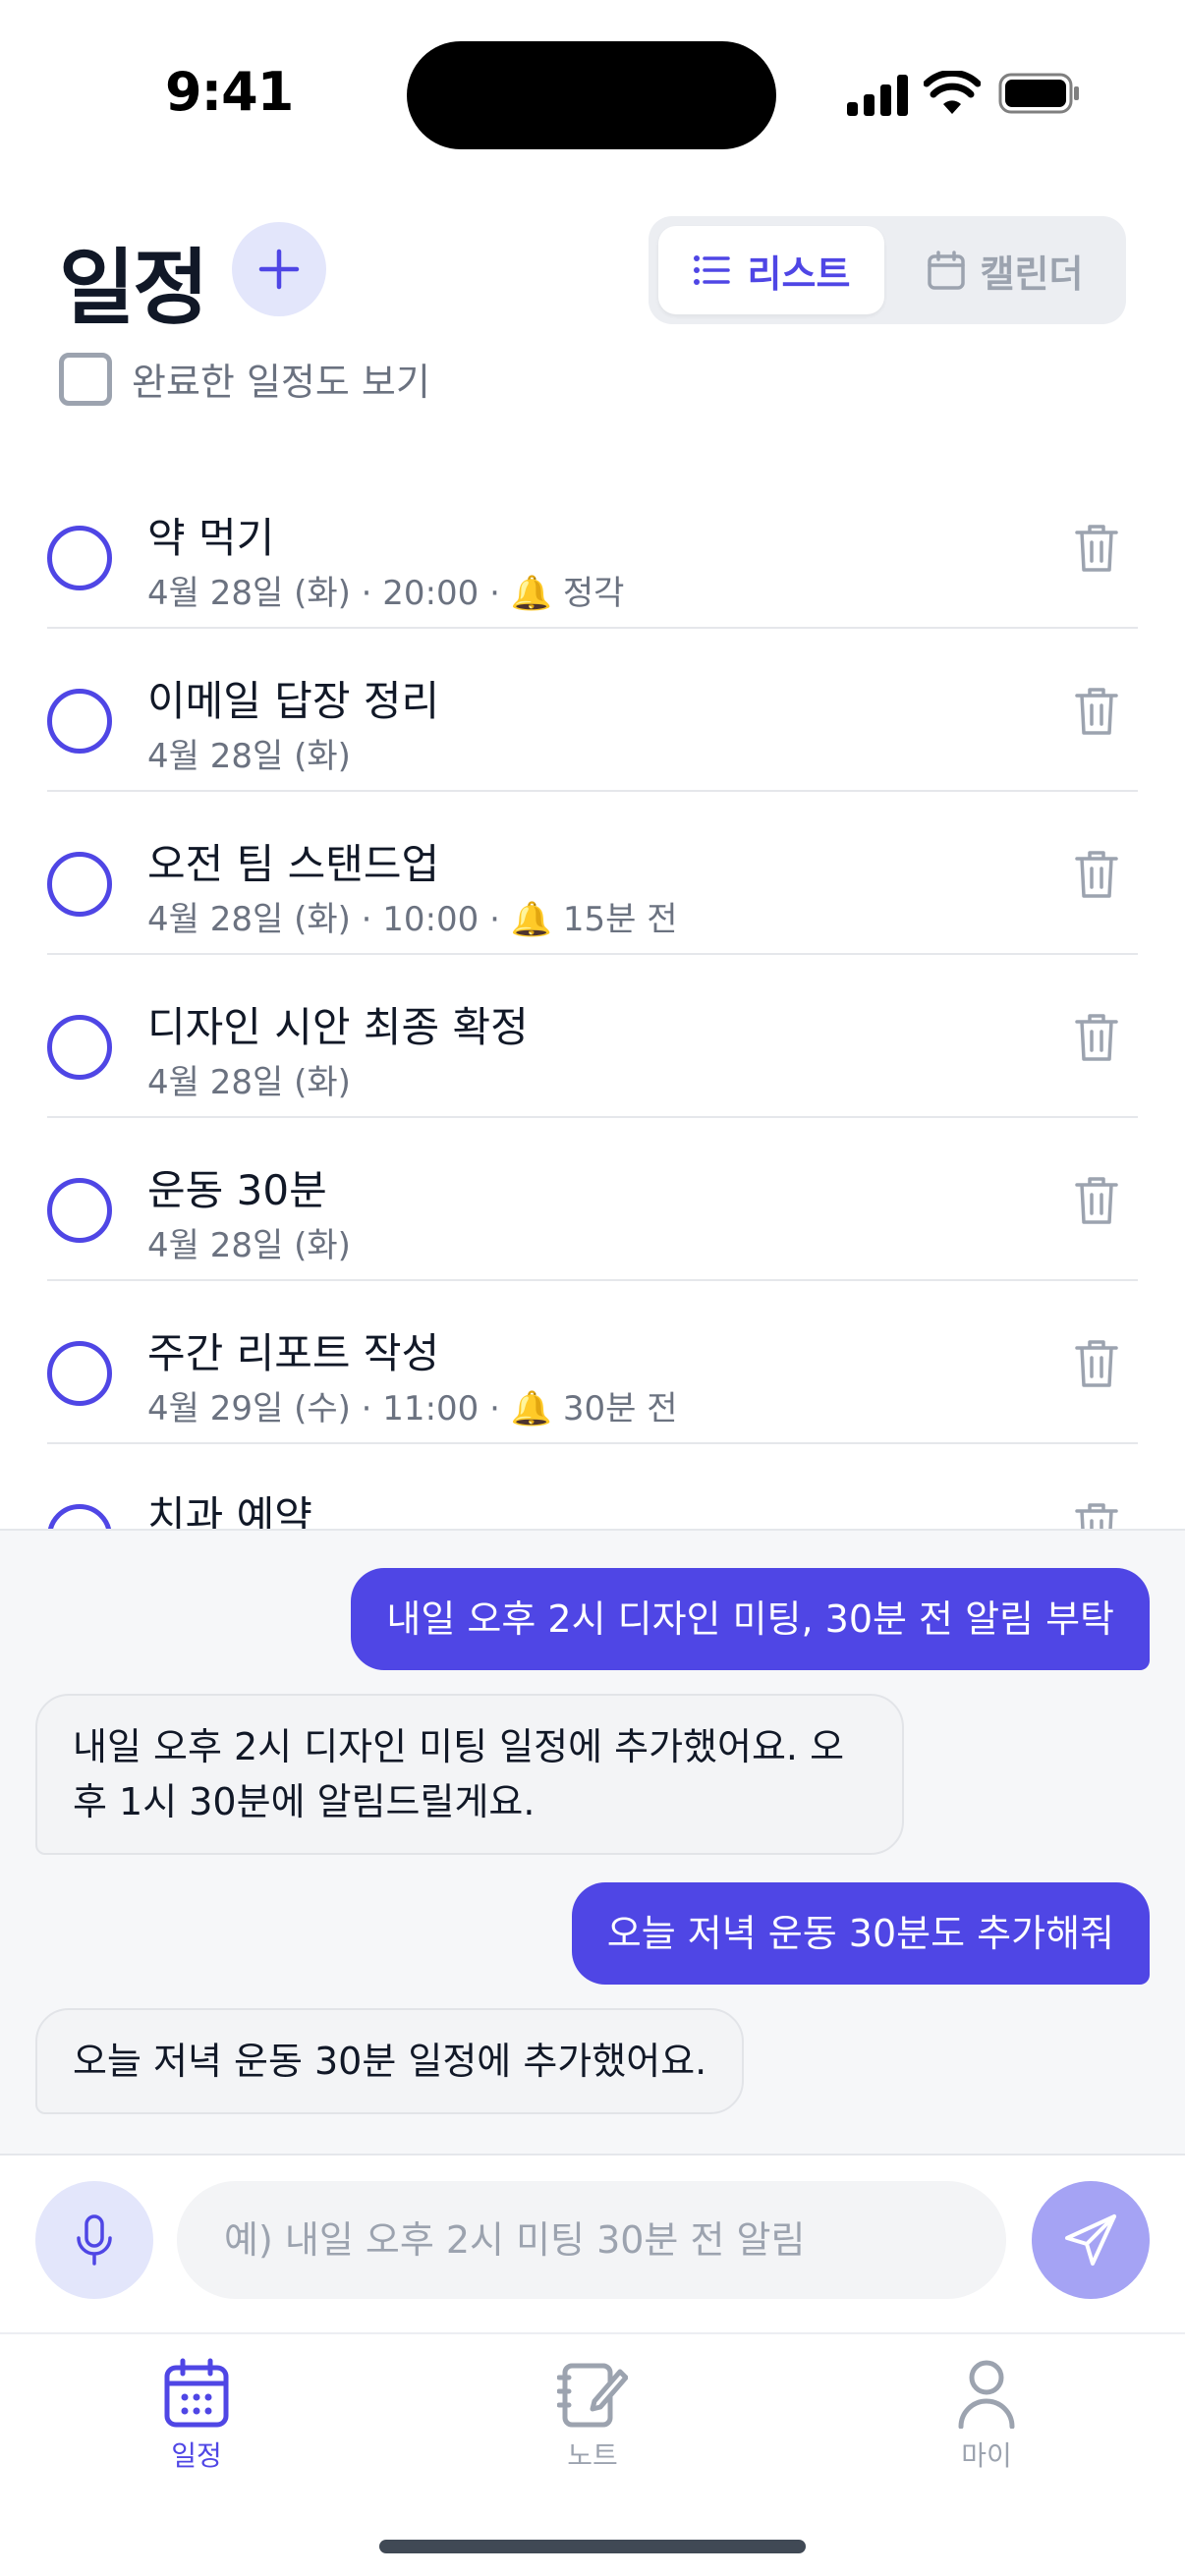 Image resolution: width=1185 pixels, height=2576 pixels. I want to click on task-row: 이메일 답장 정리 4월 28일 (화), so click(592, 710).